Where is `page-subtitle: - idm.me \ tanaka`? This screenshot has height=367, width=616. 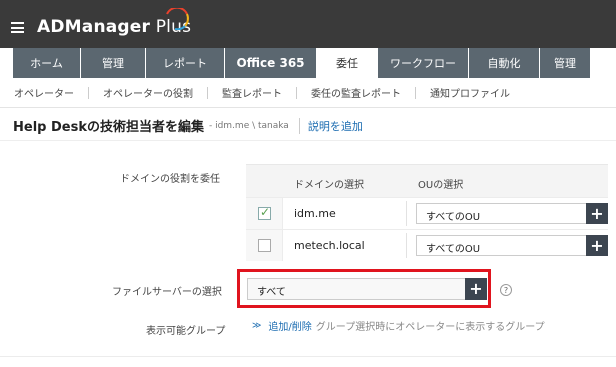 page-subtitle: - idm.me \ tanaka is located at coordinates (248, 125).